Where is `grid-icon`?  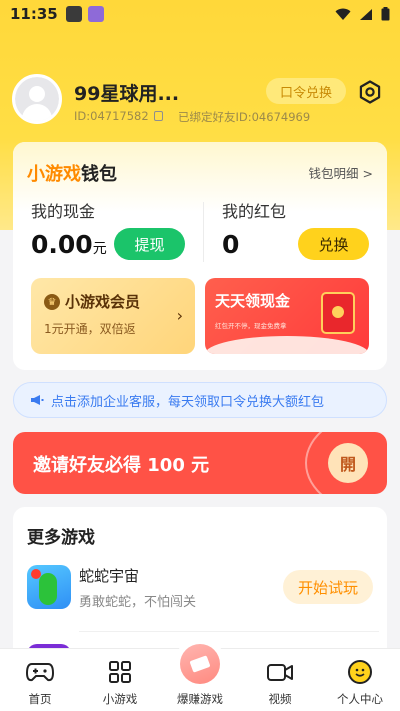 grid-icon is located at coordinates (120, 672).